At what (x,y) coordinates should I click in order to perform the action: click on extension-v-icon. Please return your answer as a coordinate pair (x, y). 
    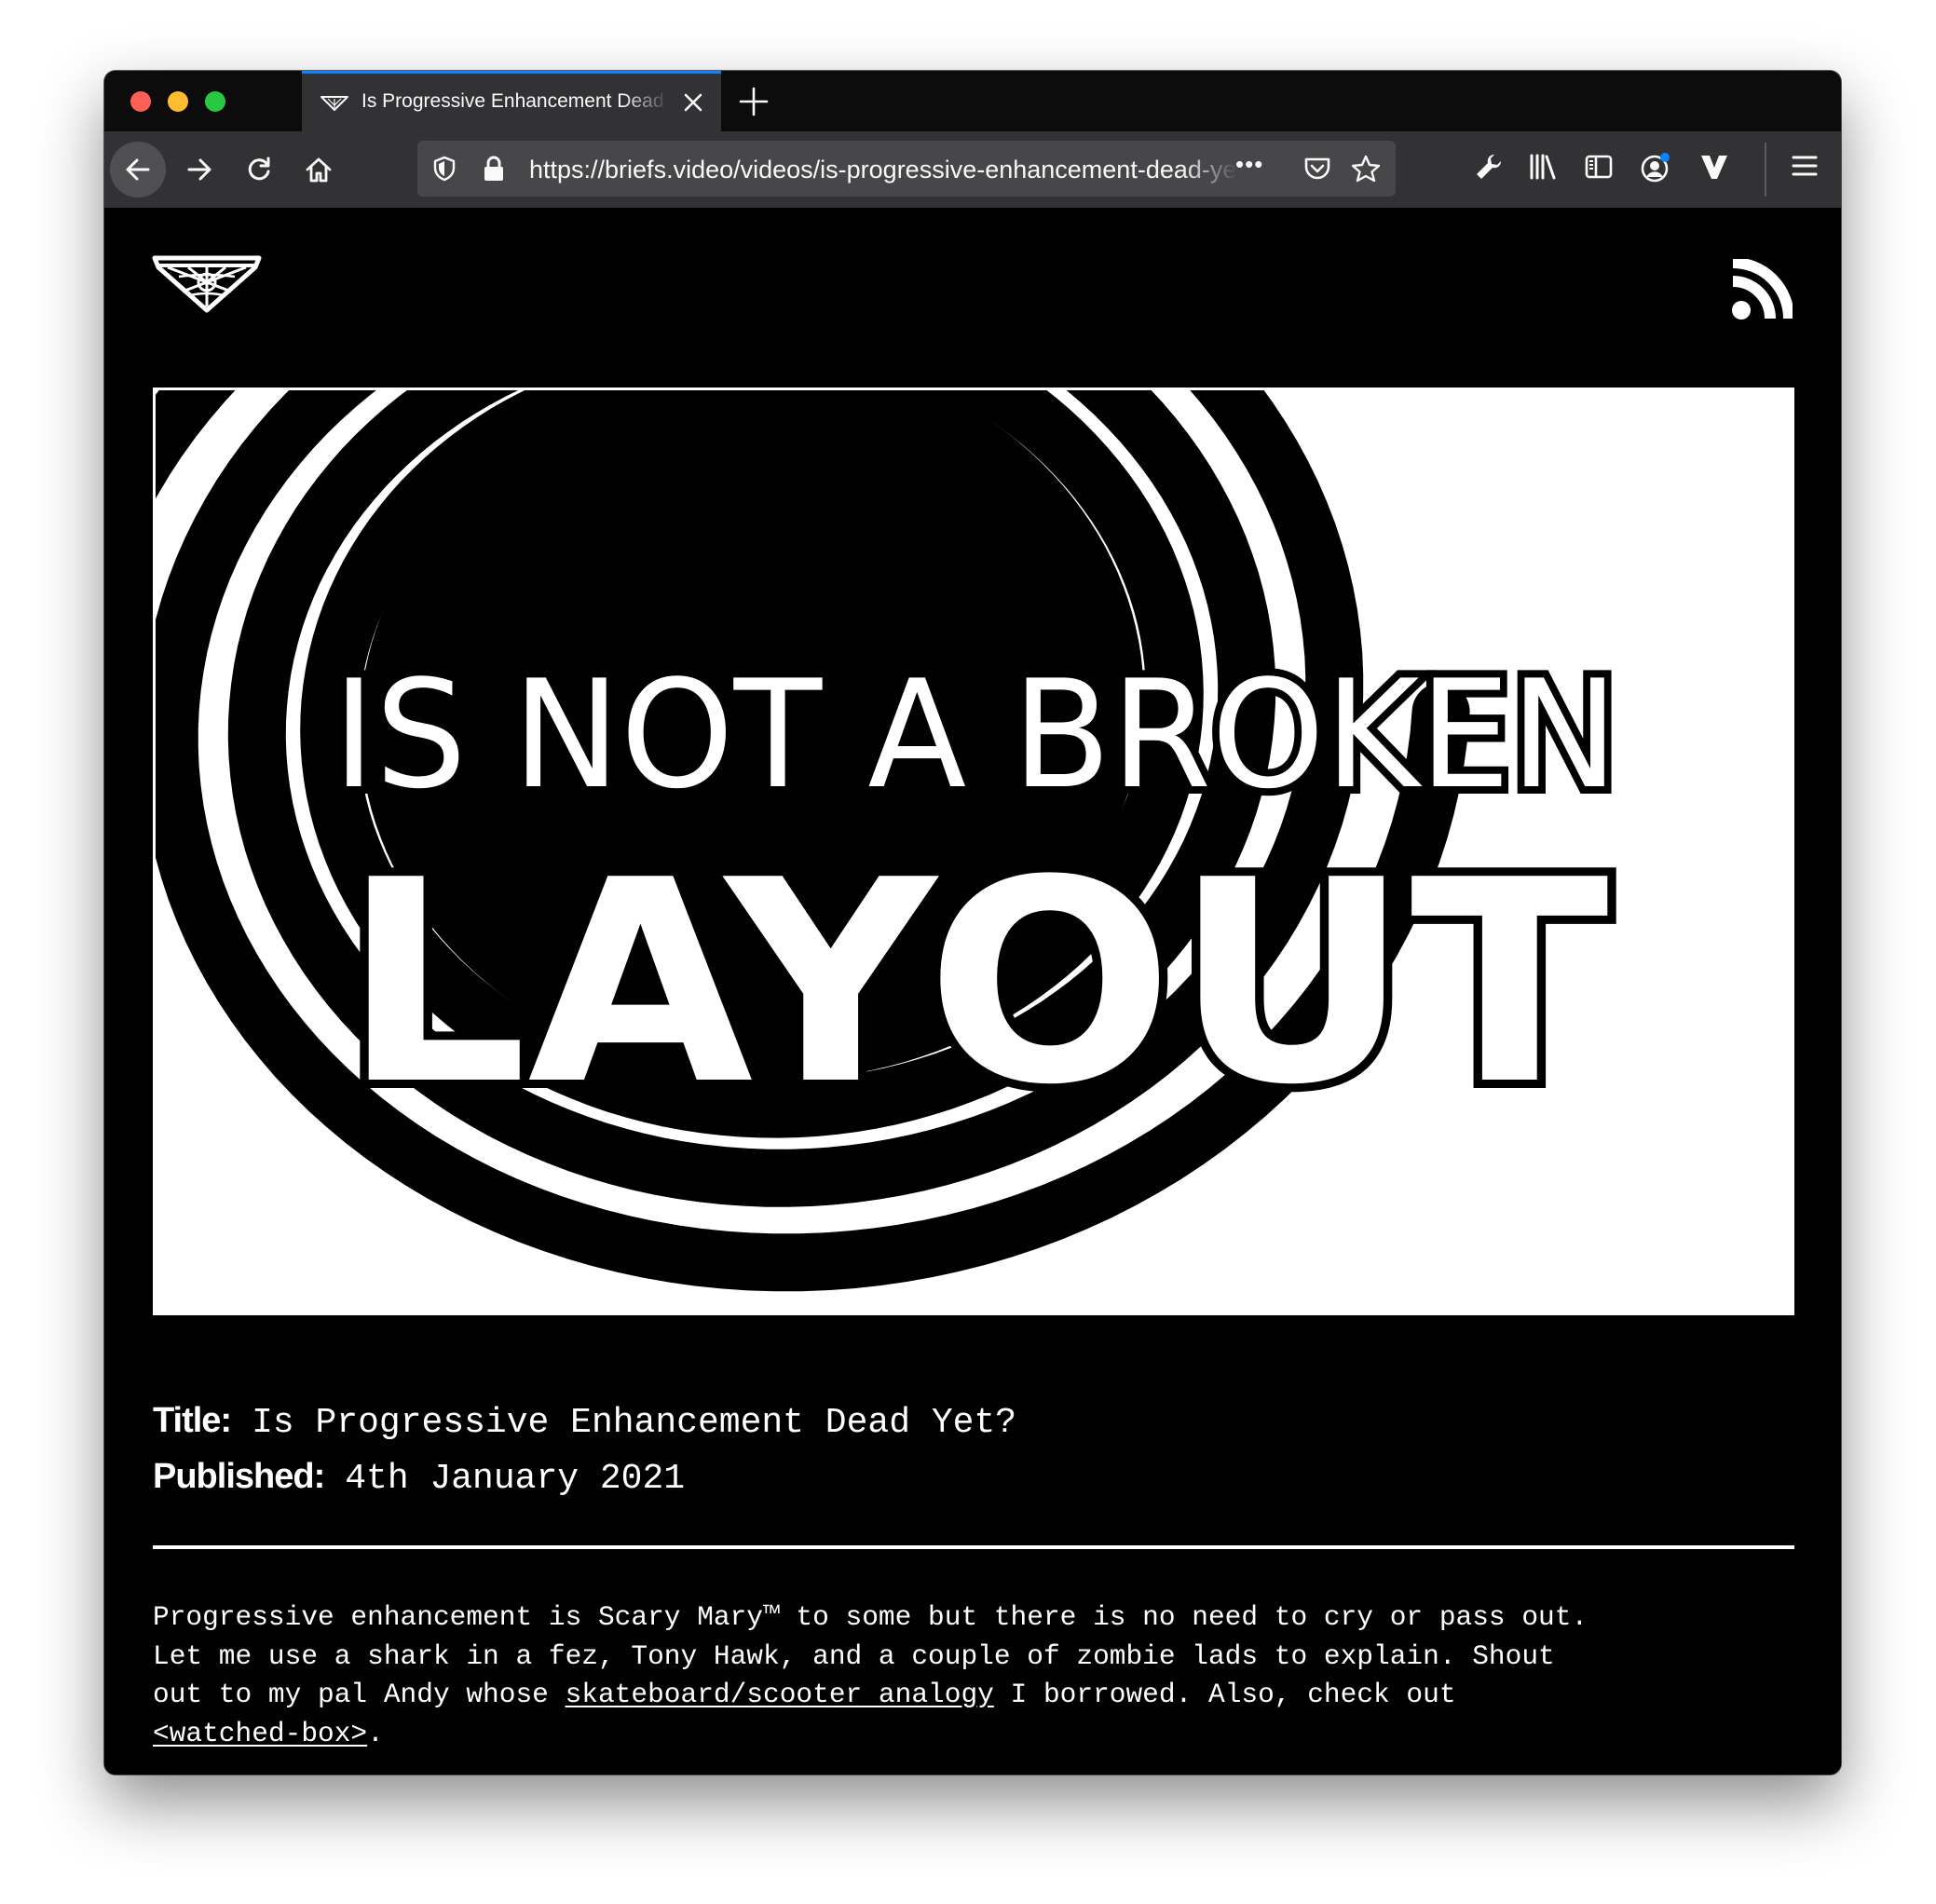
    Looking at the image, I should click on (1714, 167).